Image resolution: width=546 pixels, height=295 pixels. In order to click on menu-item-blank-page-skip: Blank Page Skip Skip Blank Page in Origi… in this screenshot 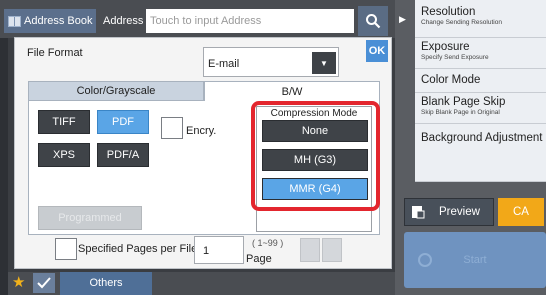, I will do `click(480, 108)`.